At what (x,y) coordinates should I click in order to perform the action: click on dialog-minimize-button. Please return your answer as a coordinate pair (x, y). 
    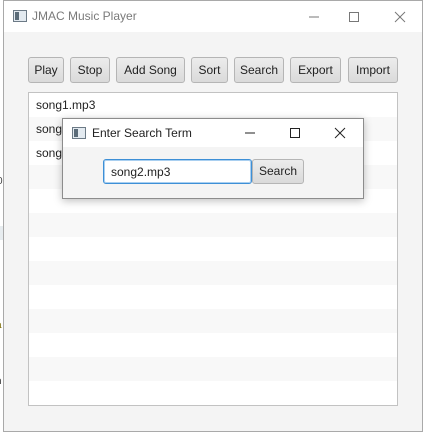
    Looking at the image, I should click on (249, 133).